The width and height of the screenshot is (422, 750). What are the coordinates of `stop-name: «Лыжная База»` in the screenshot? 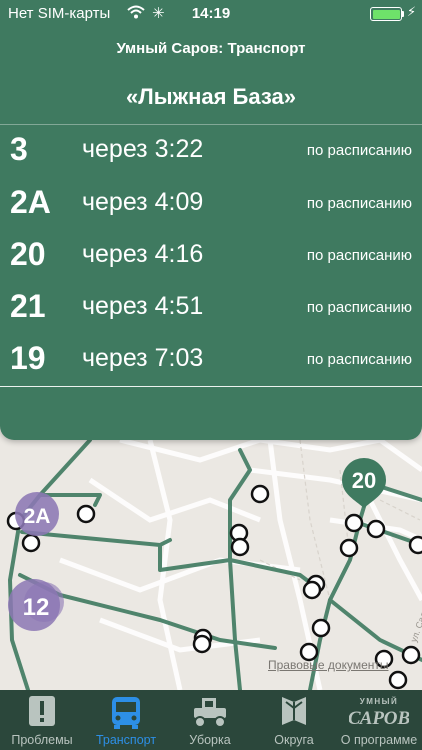 It's located at (211, 96).